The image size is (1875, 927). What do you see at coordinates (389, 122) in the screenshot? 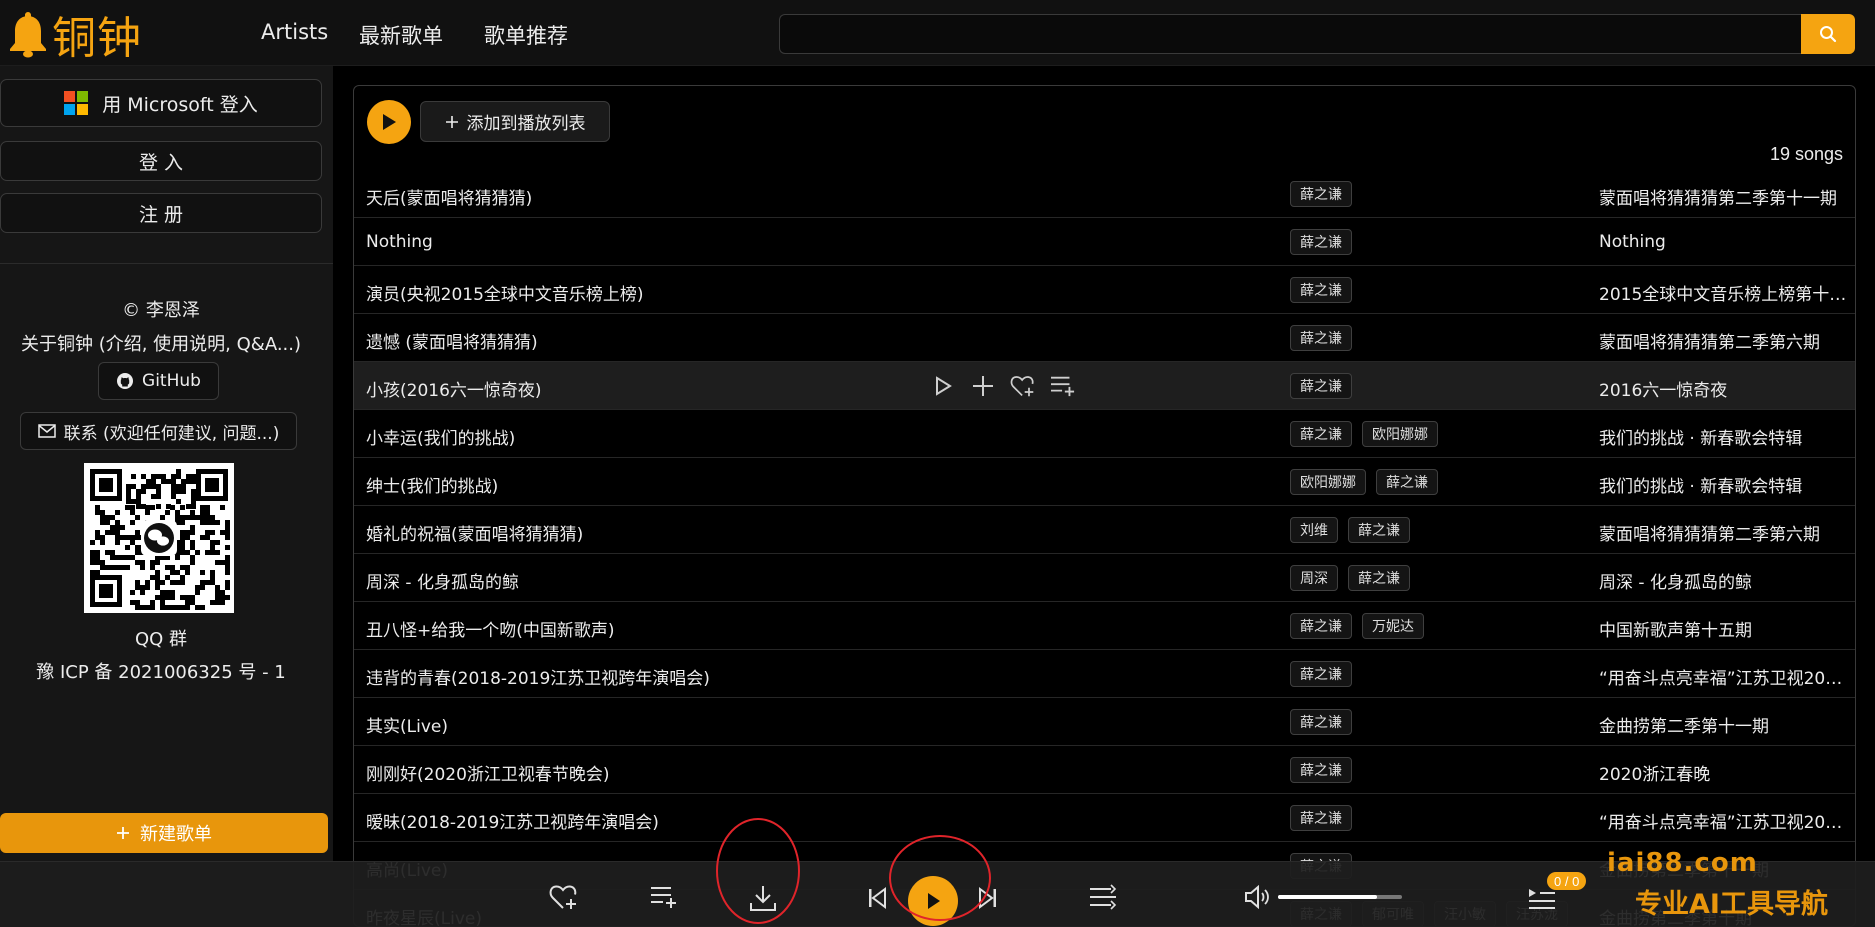
I see `play-all-button` at bounding box center [389, 122].